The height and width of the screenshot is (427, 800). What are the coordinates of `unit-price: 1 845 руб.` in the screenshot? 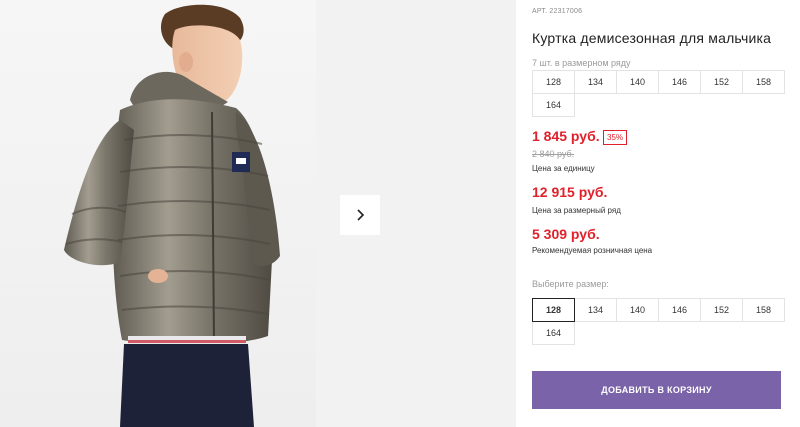 It's located at (566, 136).